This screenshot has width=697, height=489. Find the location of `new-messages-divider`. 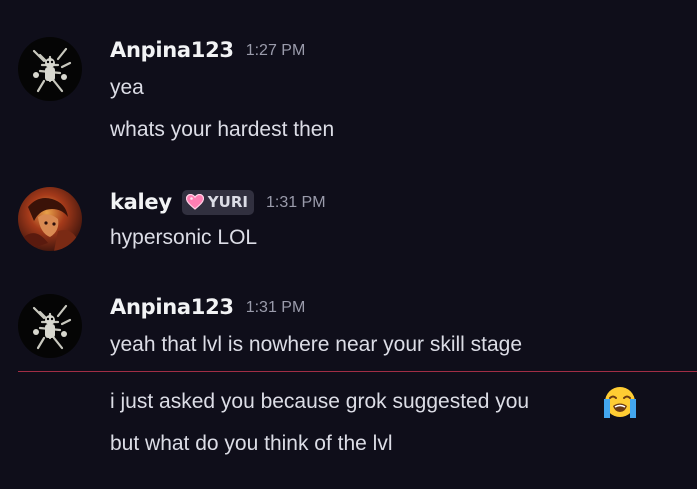

new-messages-divider is located at coordinates (357, 371).